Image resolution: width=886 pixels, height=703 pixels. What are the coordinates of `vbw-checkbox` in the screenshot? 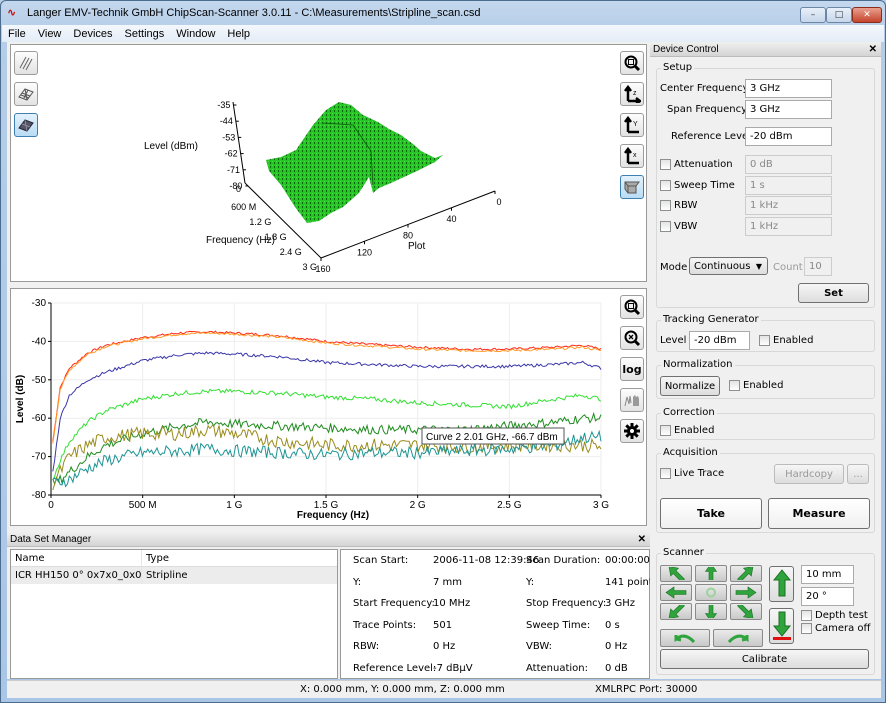 It's located at (665, 226).